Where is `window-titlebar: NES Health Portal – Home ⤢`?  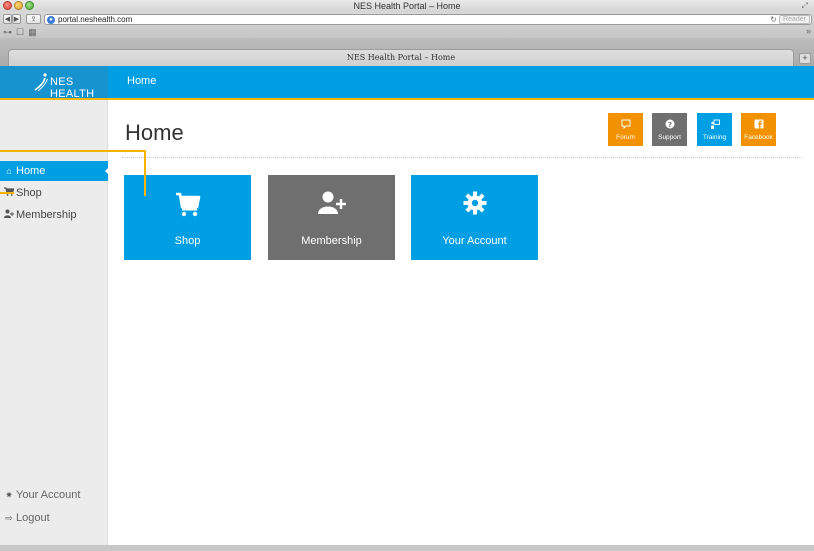
window-titlebar: NES Health Portal – Home ⤢ is located at coordinates (407, 6).